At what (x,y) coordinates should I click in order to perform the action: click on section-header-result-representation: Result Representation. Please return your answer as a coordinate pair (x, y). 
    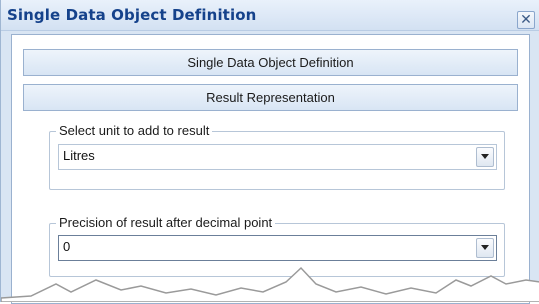
    Looking at the image, I should click on (270, 97).